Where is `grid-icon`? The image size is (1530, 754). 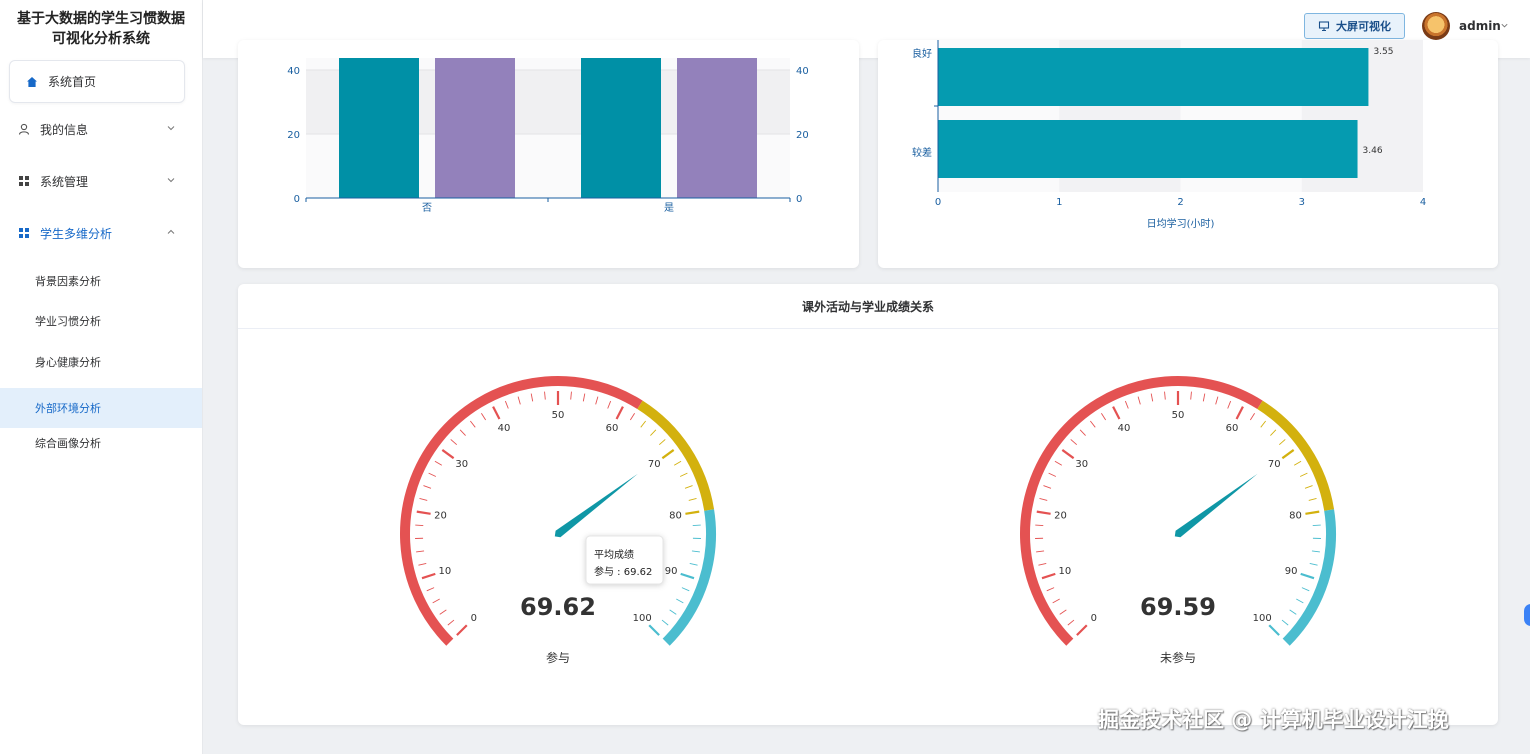
grid-icon is located at coordinates (24, 181).